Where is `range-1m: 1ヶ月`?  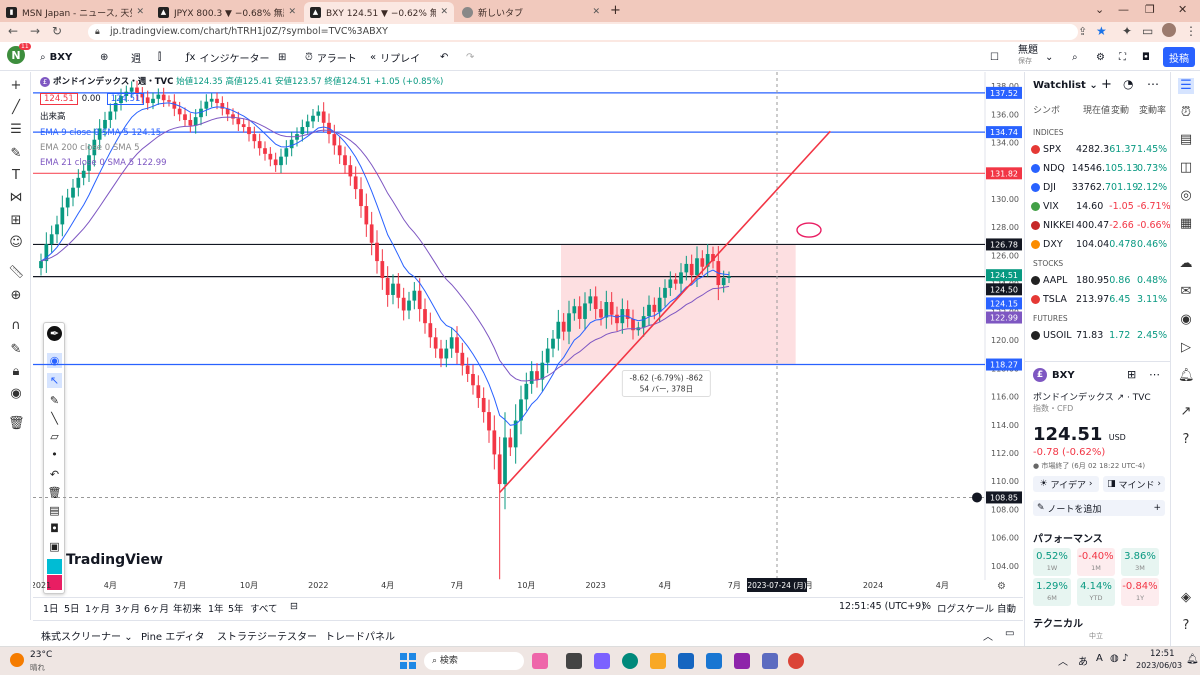
range-1m: 1ヶ月 is located at coordinates (97, 608).